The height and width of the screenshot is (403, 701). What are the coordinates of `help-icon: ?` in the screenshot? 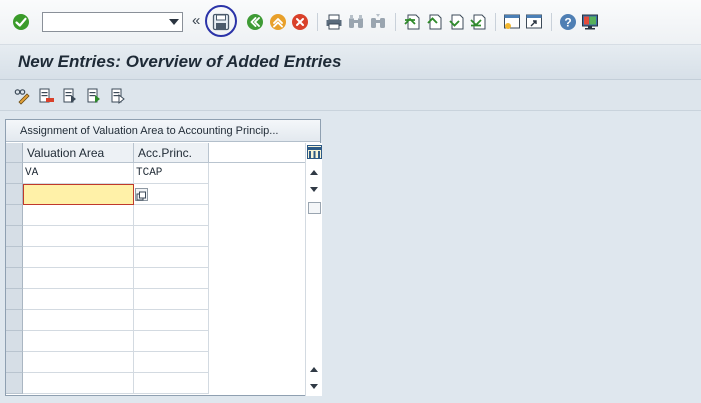 It's located at (568, 22).